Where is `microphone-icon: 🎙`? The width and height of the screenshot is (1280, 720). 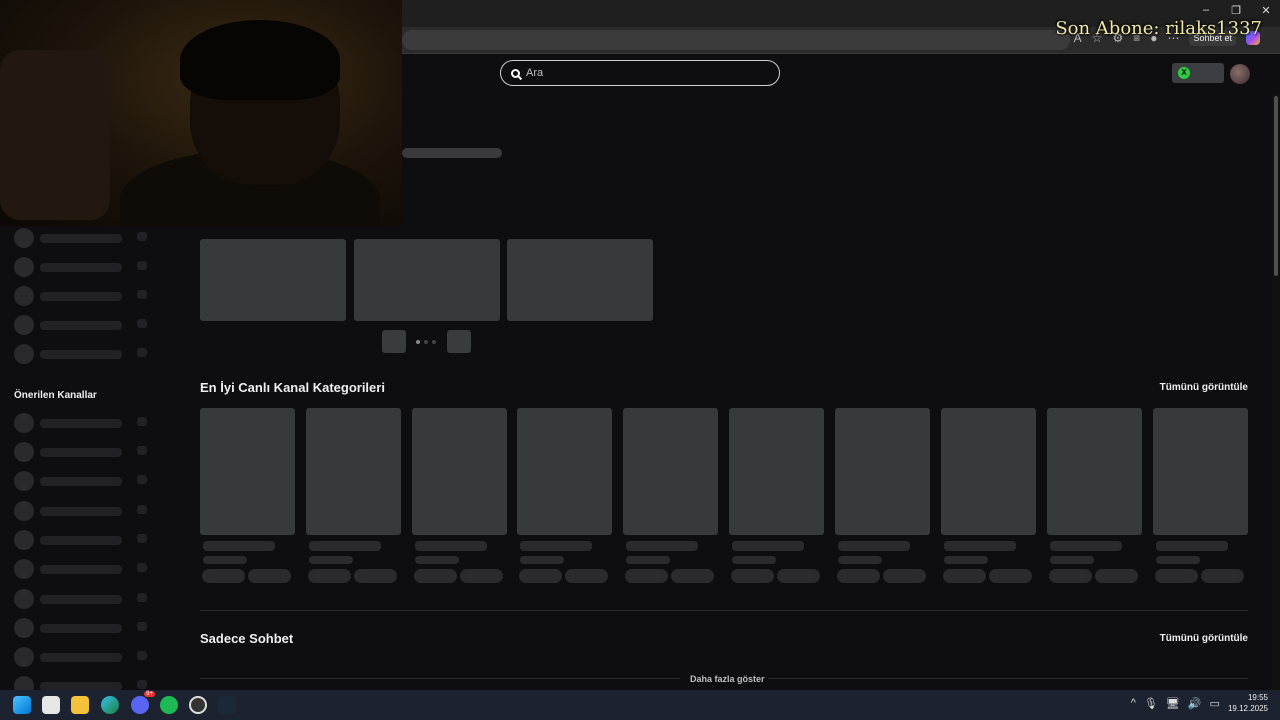 microphone-icon: 🎙 is located at coordinates (1151, 703).